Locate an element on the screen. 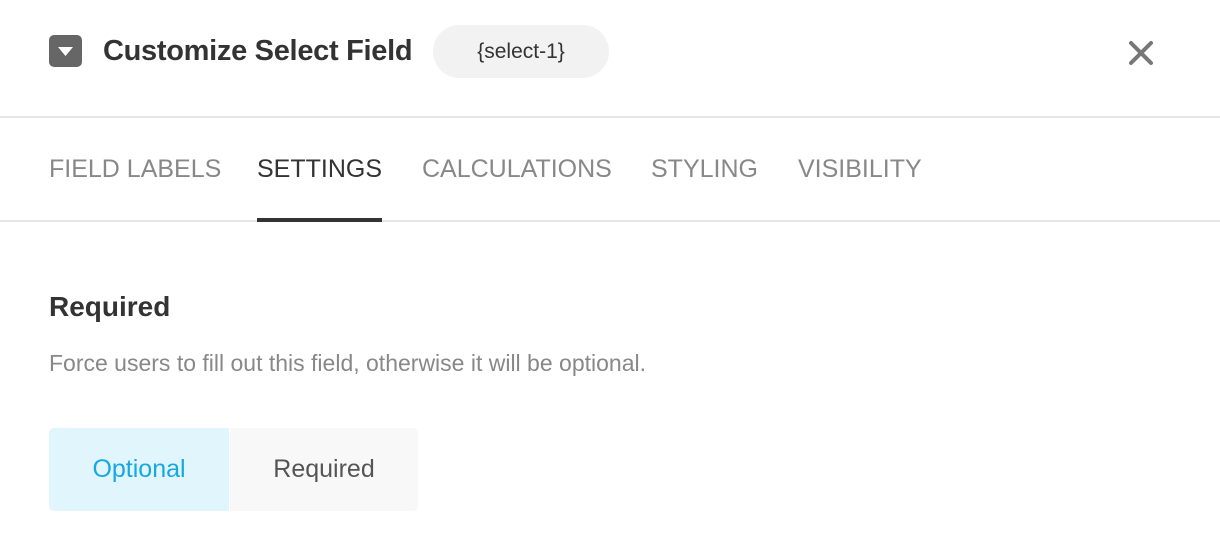 Image resolution: width=1220 pixels, height=544 pixels. select-dropdown-icon is located at coordinates (65, 51).